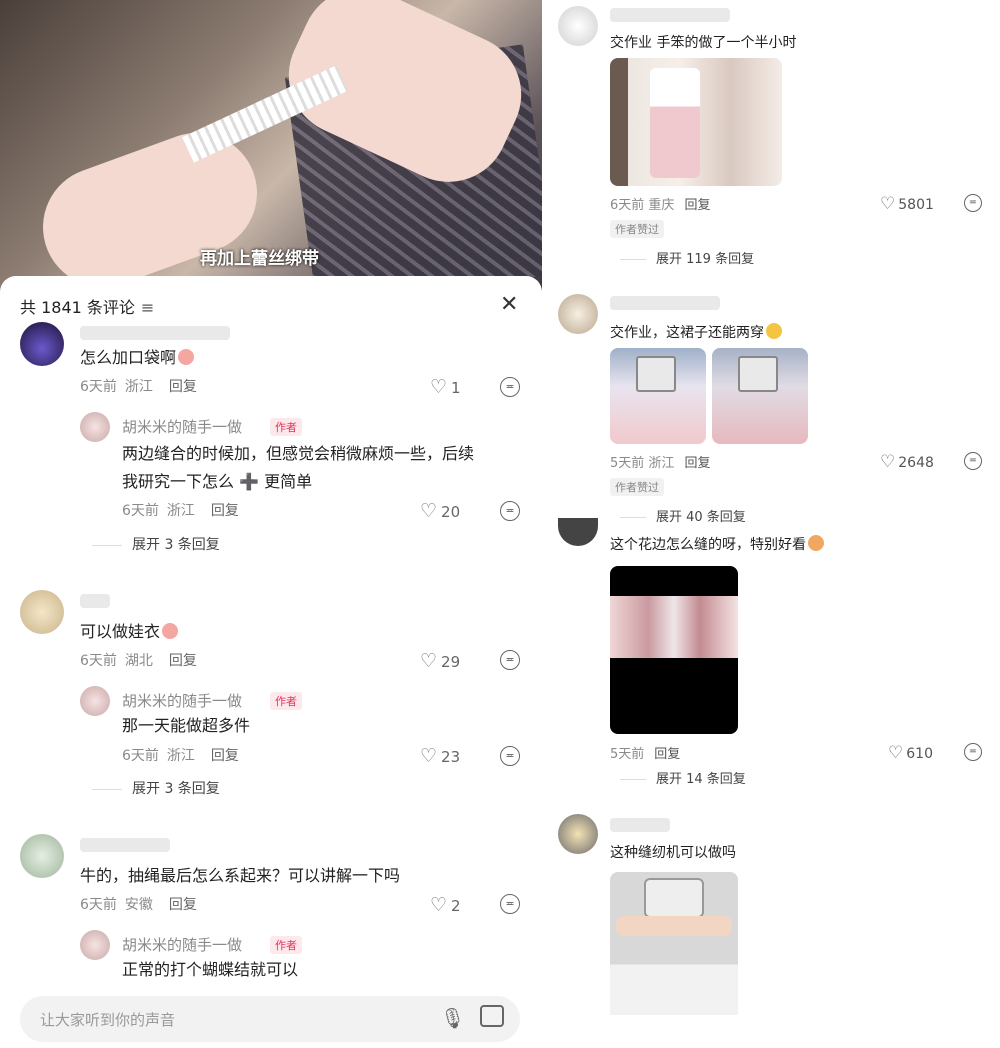  Describe the element at coordinates (619, 122) in the screenshot. I see `photo-mirror-frame` at that location.